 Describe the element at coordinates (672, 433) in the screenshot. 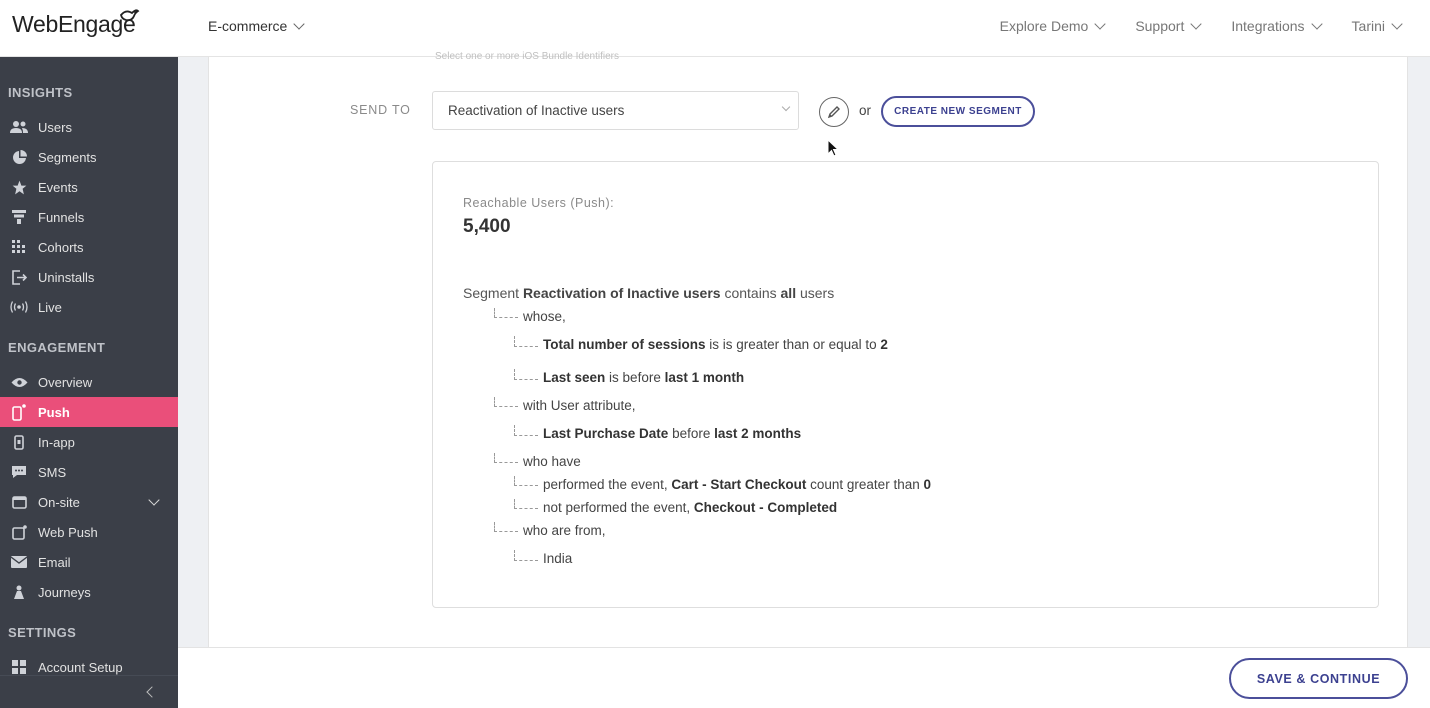

I see `rule-condition: Last Purchase Date before last 2 months` at that location.